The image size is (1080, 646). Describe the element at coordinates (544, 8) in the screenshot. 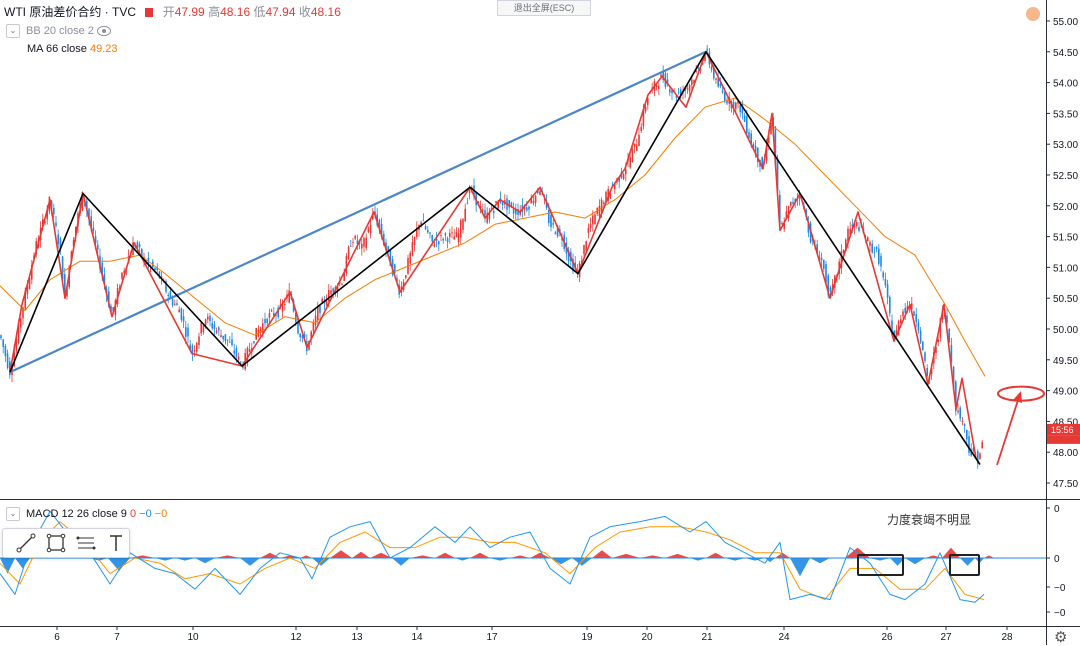

I see `exit-fullscreen-button: 退出全屏(ESC)` at that location.